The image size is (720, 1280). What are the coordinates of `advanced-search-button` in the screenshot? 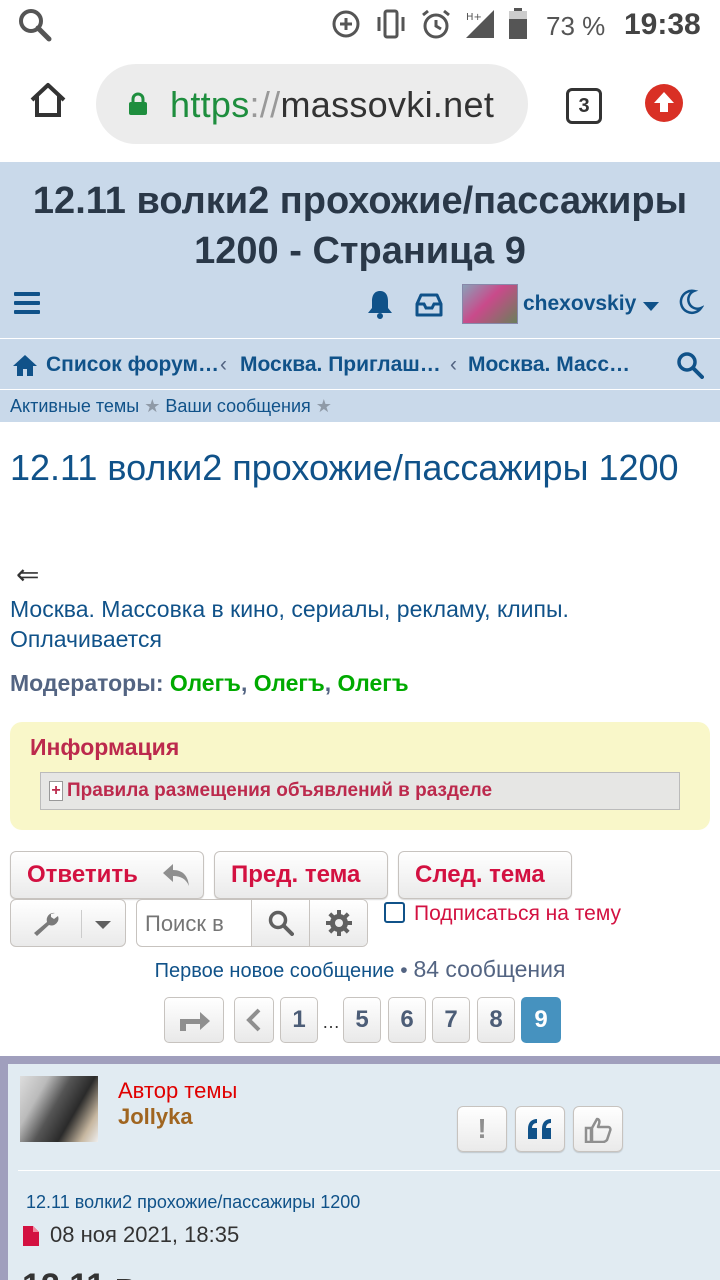 It's located at (338, 923).